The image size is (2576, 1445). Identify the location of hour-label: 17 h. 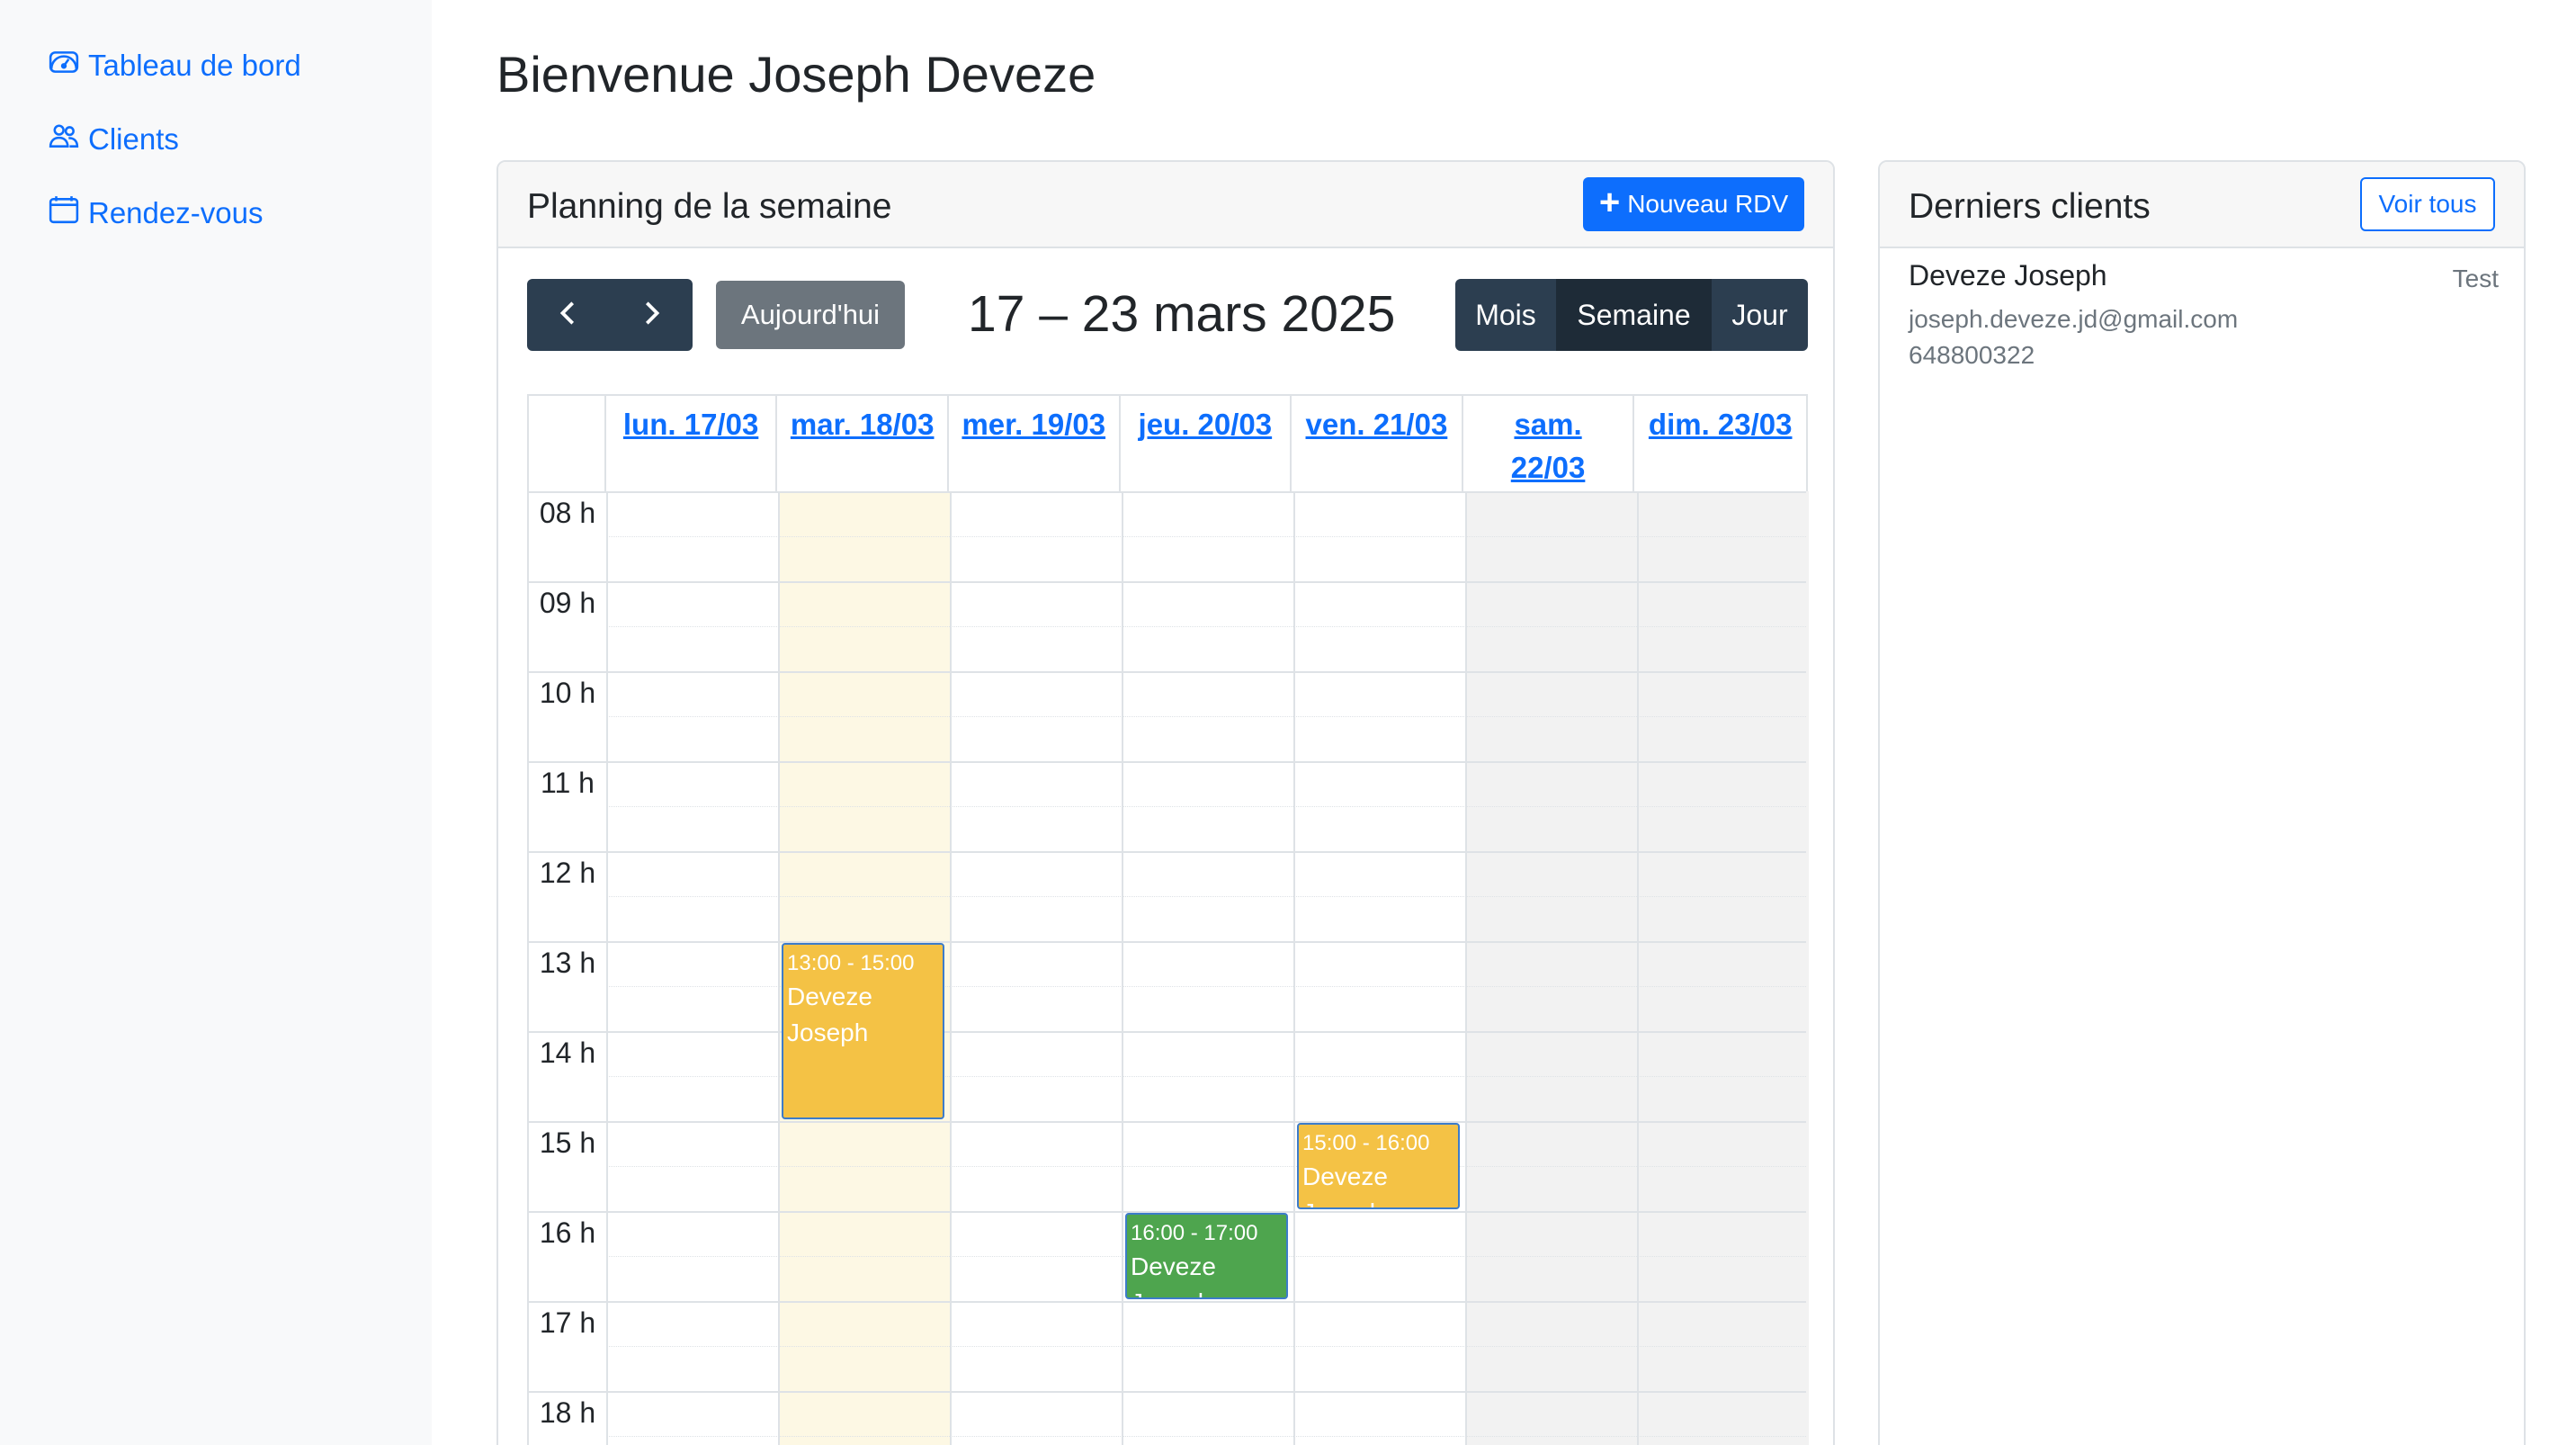
(567, 1322).